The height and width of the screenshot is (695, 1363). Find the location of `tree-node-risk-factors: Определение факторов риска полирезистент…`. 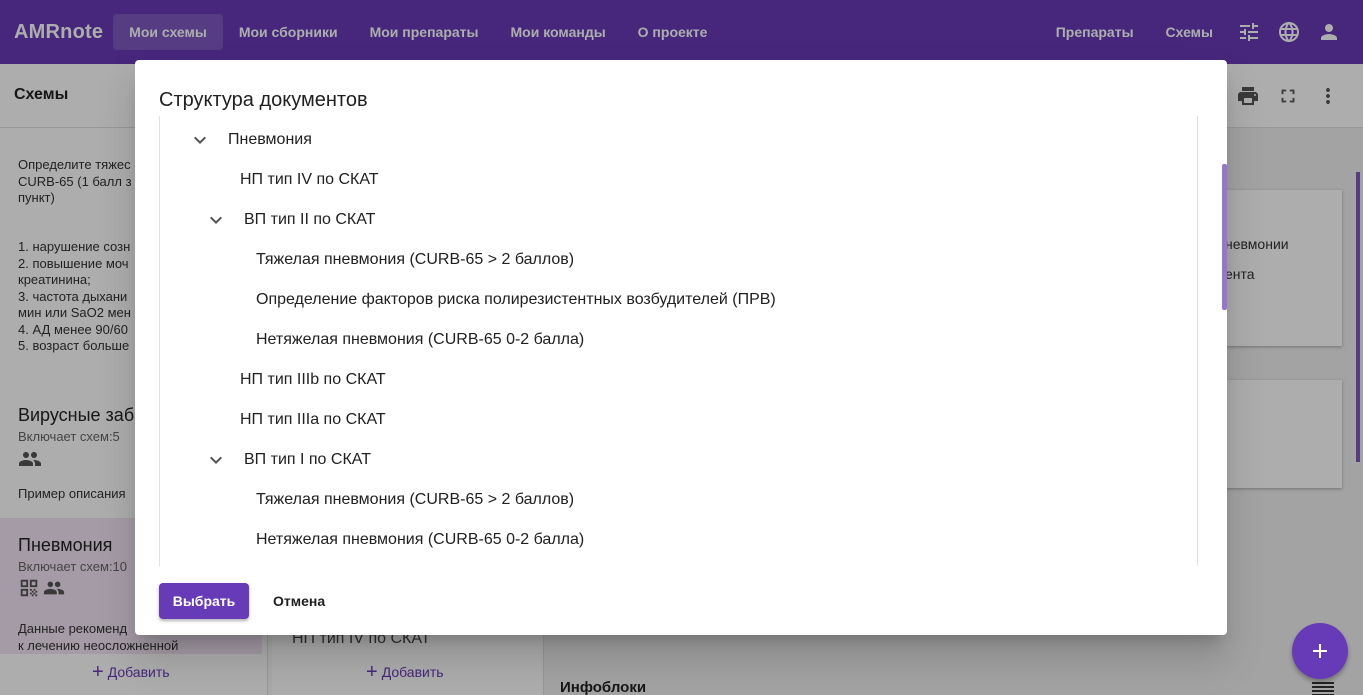

tree-node-risk-factors: Определение факторов риска полирезистент… is located at coordinates (516, 300).